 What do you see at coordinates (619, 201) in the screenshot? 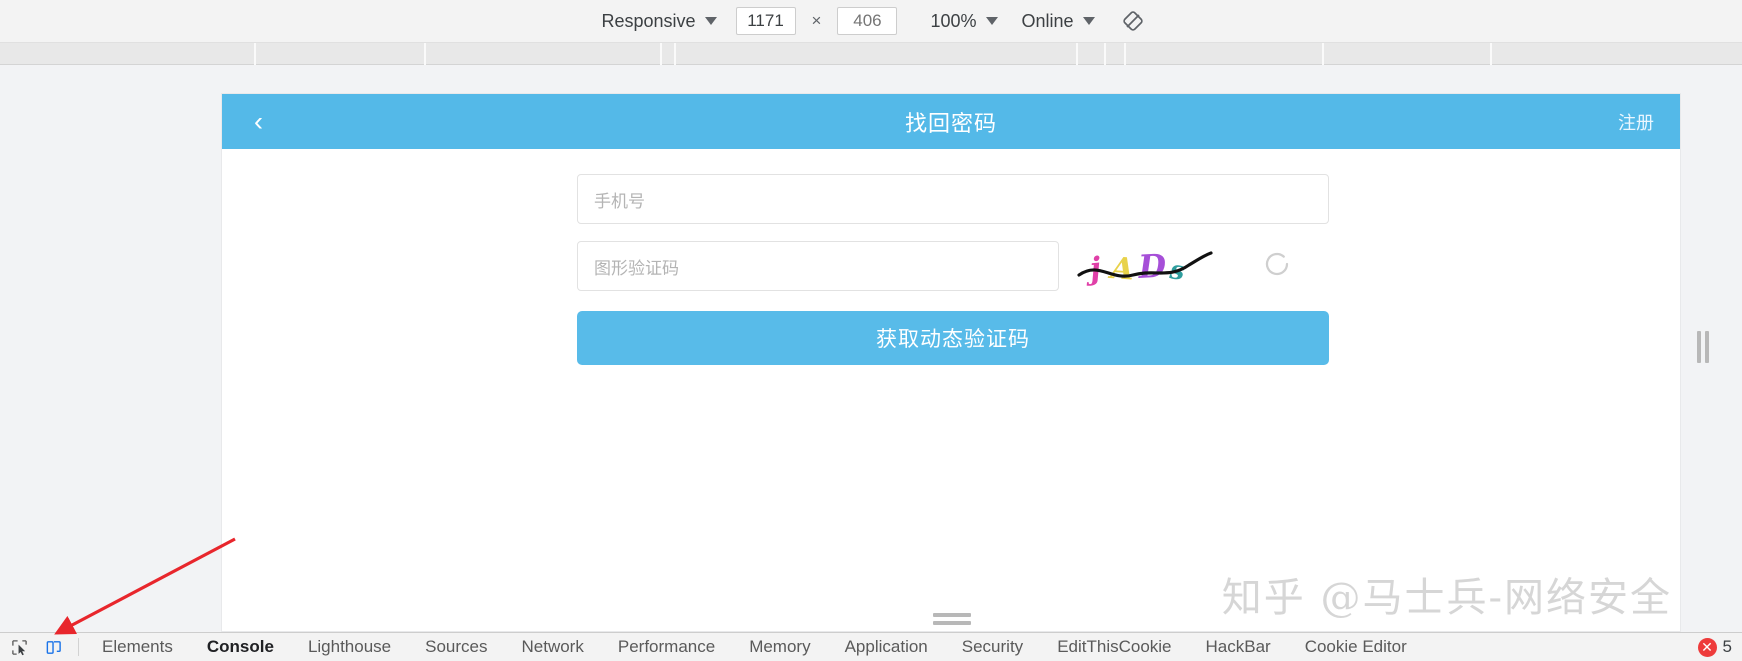
I see `phone-input-placeholder: 手机号` at bounding box center [619, 201].